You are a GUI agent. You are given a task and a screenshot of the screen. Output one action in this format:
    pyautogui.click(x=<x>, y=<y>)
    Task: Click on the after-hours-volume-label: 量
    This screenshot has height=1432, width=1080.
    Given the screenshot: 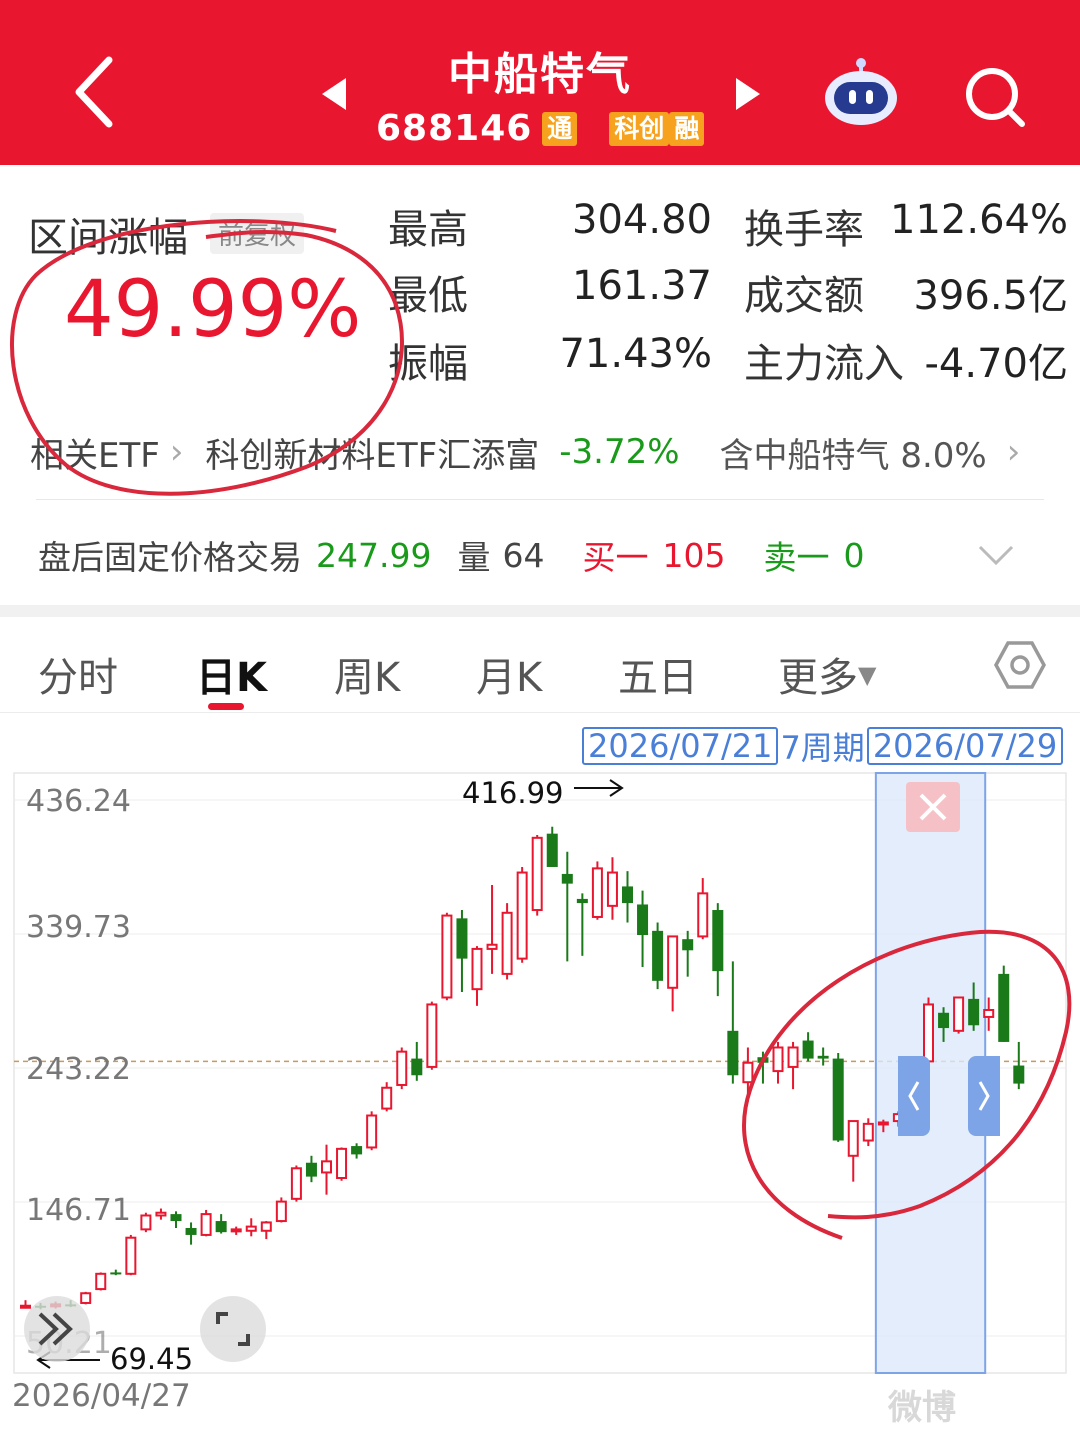 What is the action you would take?
    pyautogui.click(x=474, y=557)
    